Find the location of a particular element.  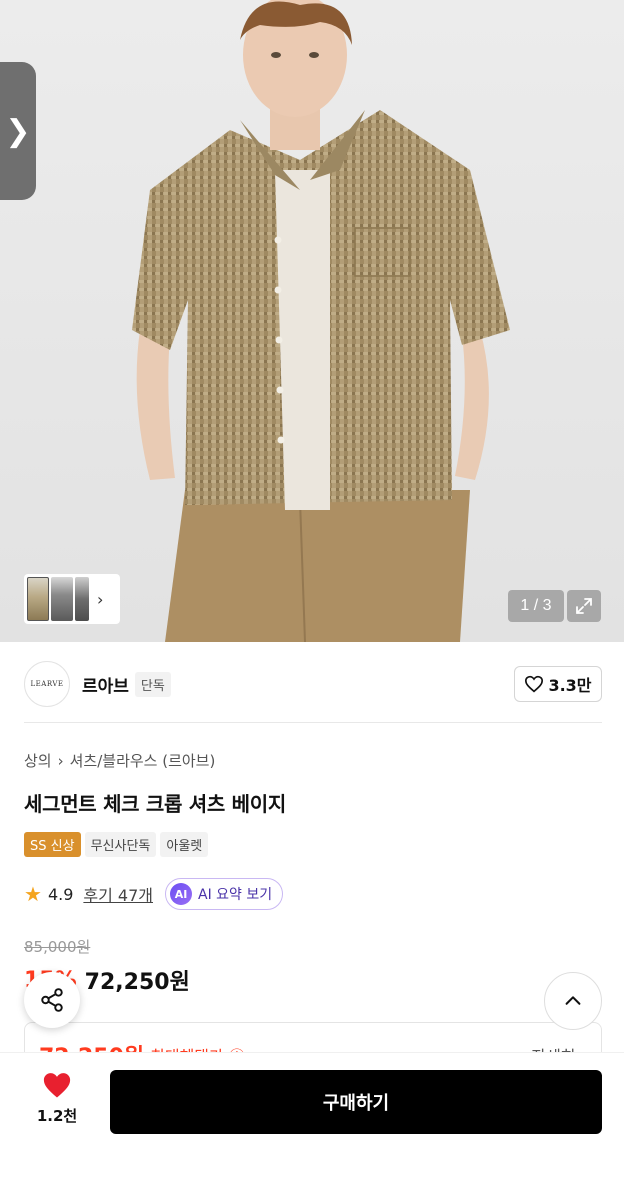

expand-icon is located at coordinates (584, 606).